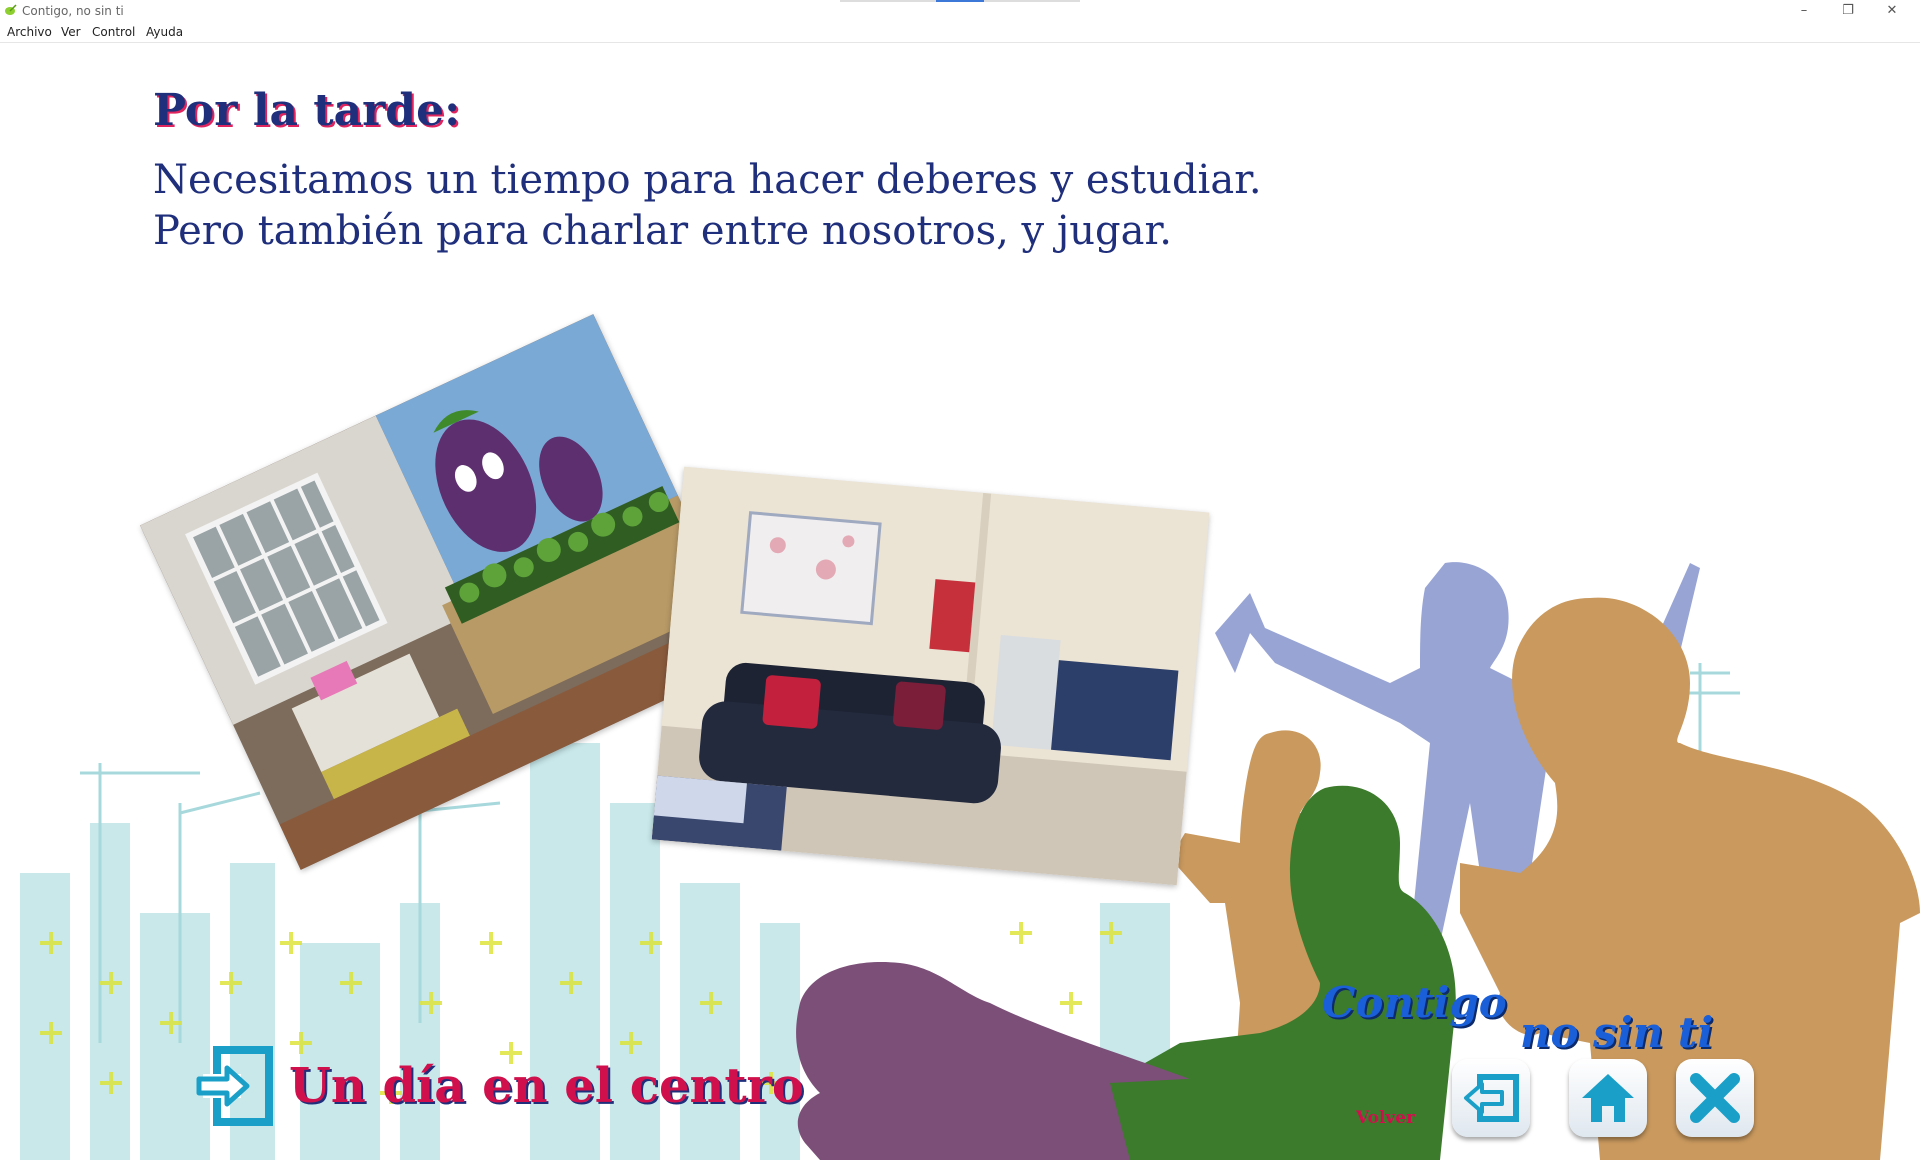 Image resolution: width=1920 pixels, height=1160 pixels. I want to click on brand-title-line2: no sin ti, so click(1617, 1032).